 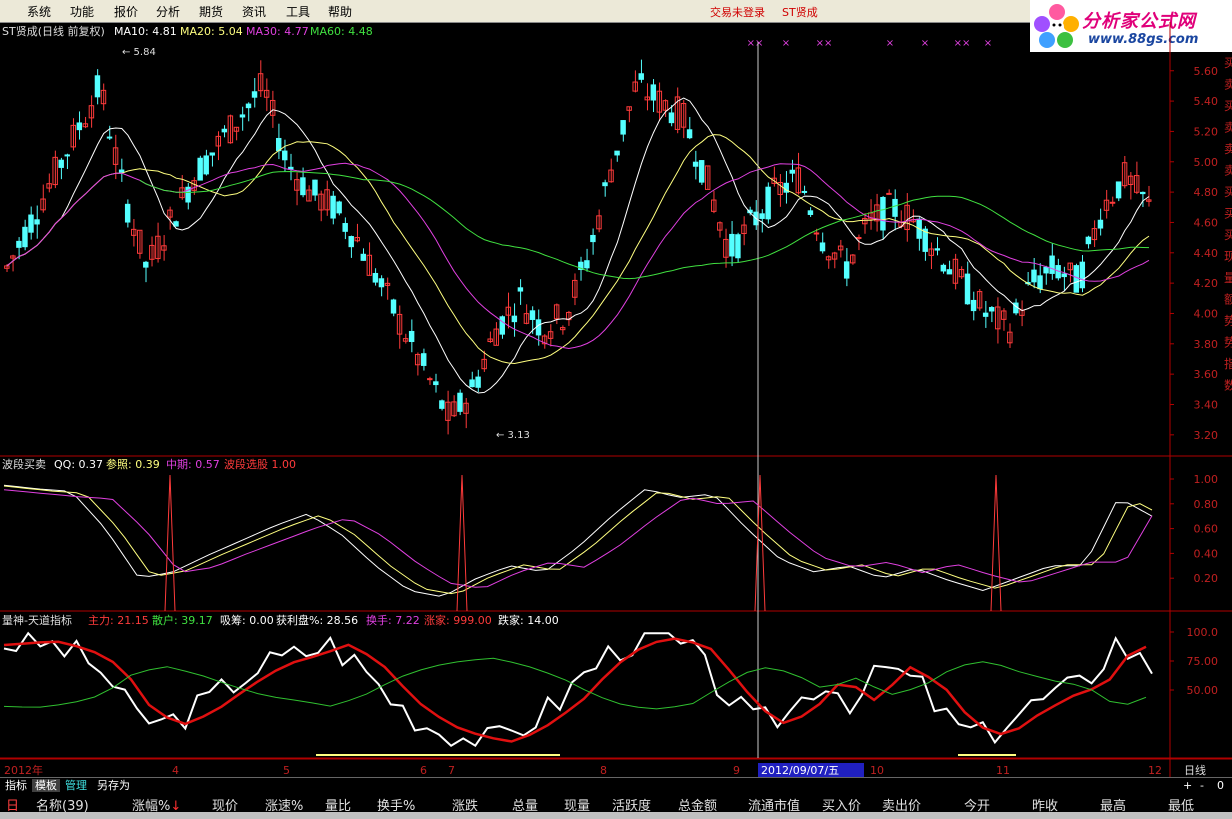 What do you see at coordinates (603, 770) in the screenshot?
I see `x-axis-label-5: 8` at bounding box center [603, 770].